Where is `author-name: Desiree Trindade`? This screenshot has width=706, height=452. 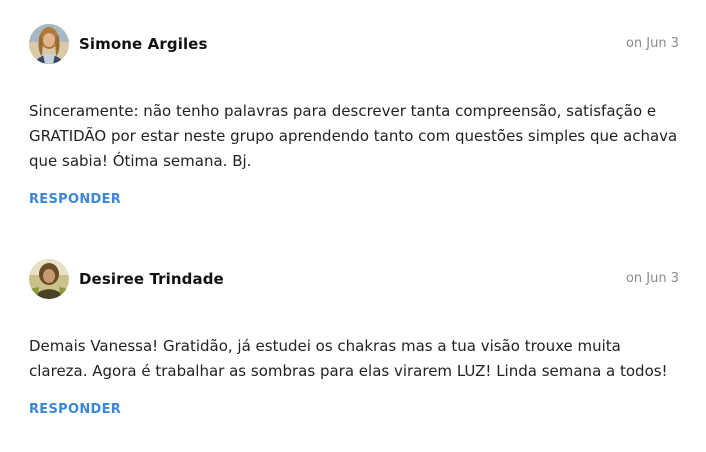 author-name: Desiree Trindade is located at coordinates (151, 279).